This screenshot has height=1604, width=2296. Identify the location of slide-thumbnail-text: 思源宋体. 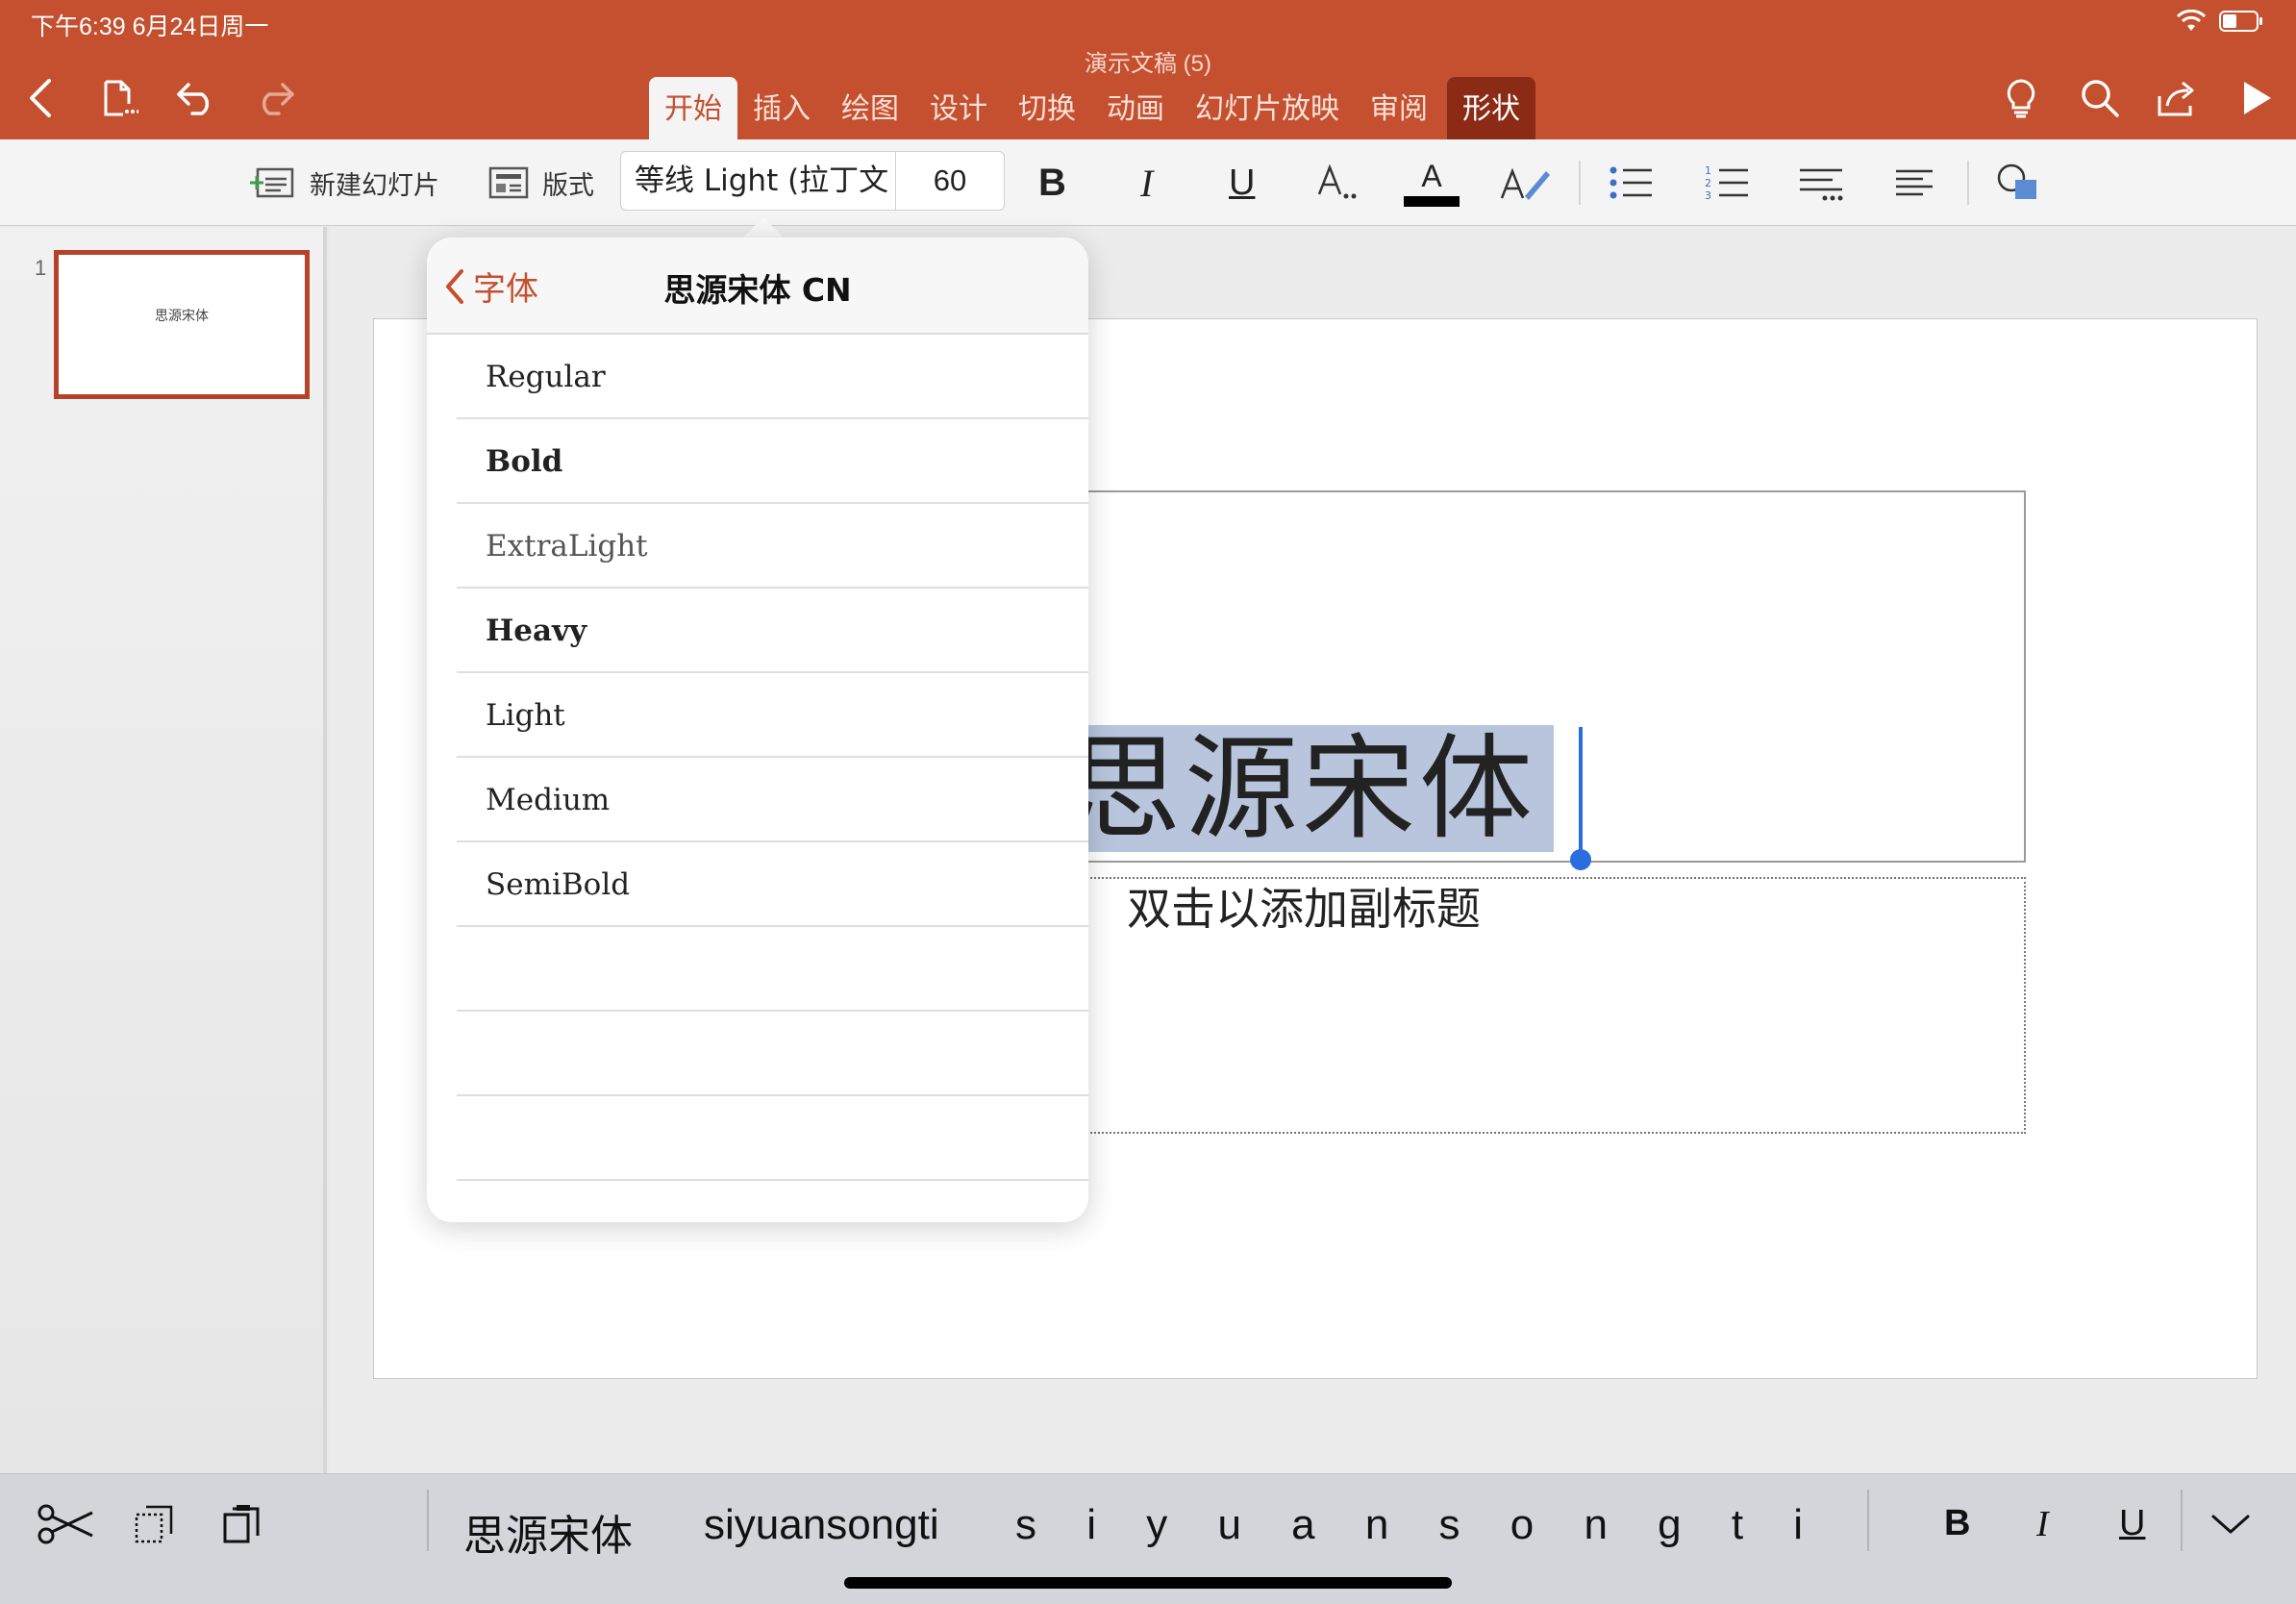
(182, 316).